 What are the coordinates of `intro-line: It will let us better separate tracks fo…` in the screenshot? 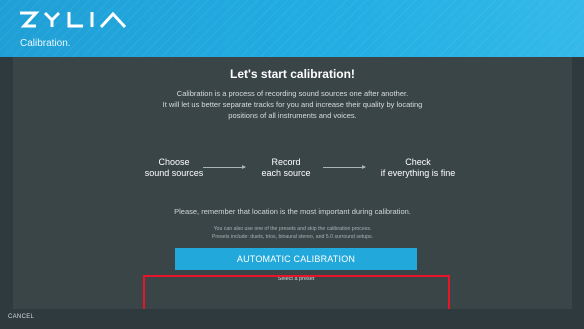 It's located at (292, 104).